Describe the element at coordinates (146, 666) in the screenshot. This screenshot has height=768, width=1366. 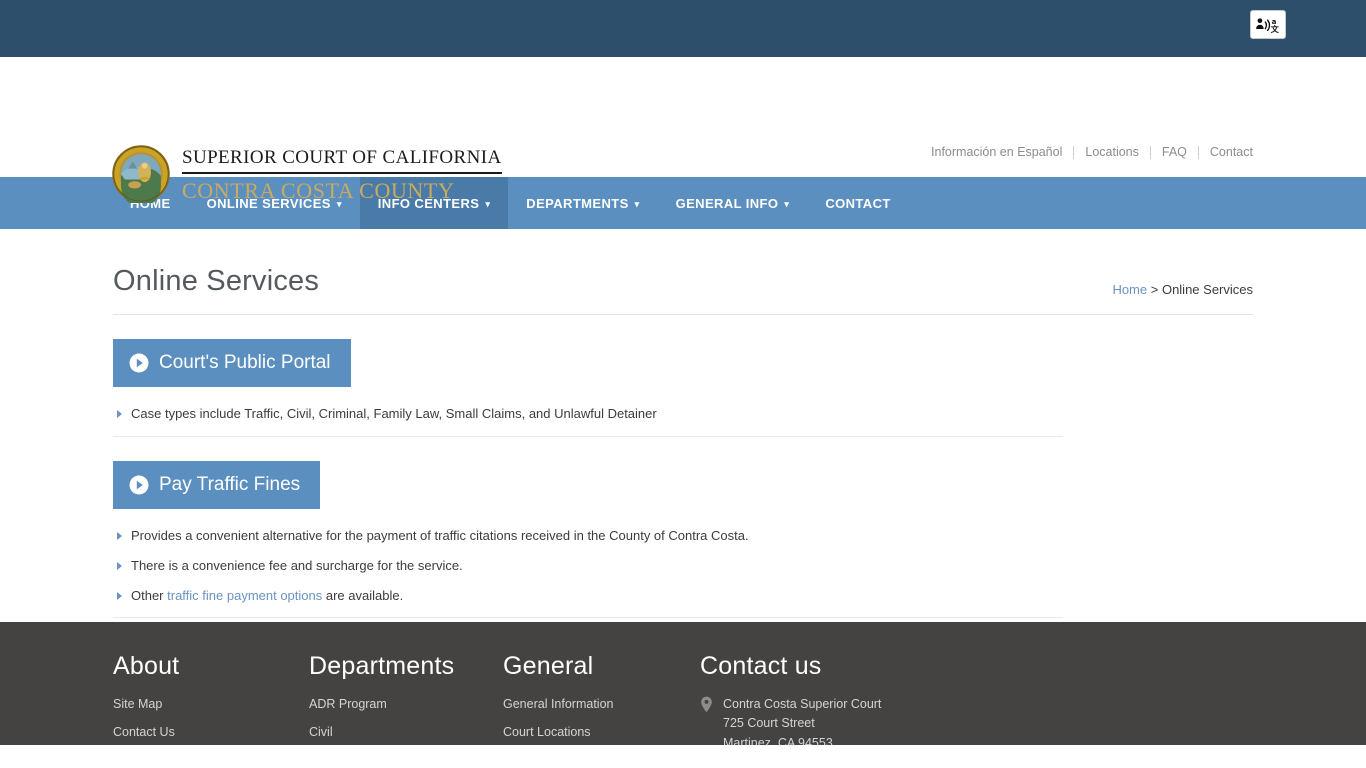
I see `footer-heading-about: About` at that location.